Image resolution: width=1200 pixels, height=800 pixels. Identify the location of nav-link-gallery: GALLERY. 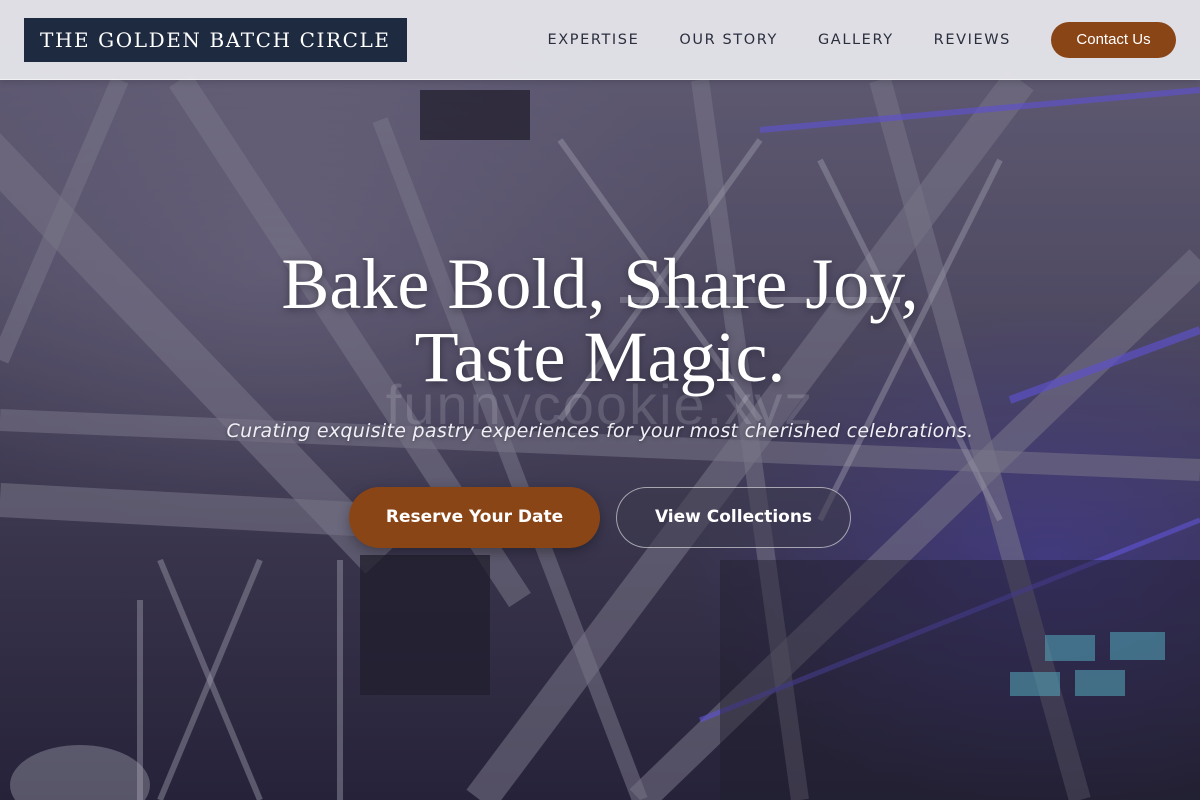
(856, 40).